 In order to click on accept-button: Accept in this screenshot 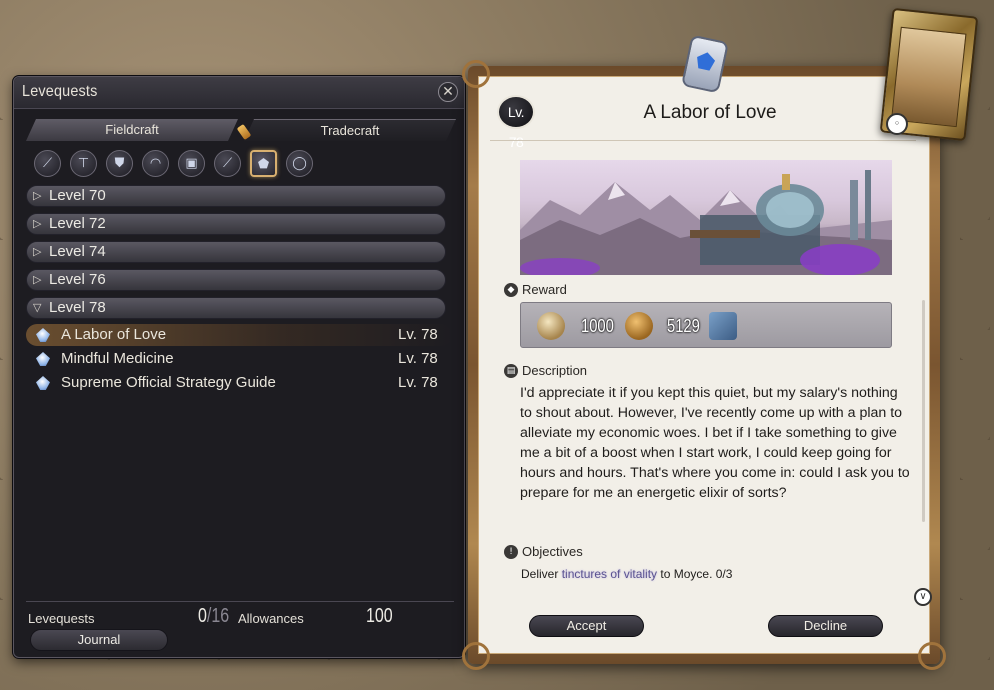, I will do `click(586, 626)`.